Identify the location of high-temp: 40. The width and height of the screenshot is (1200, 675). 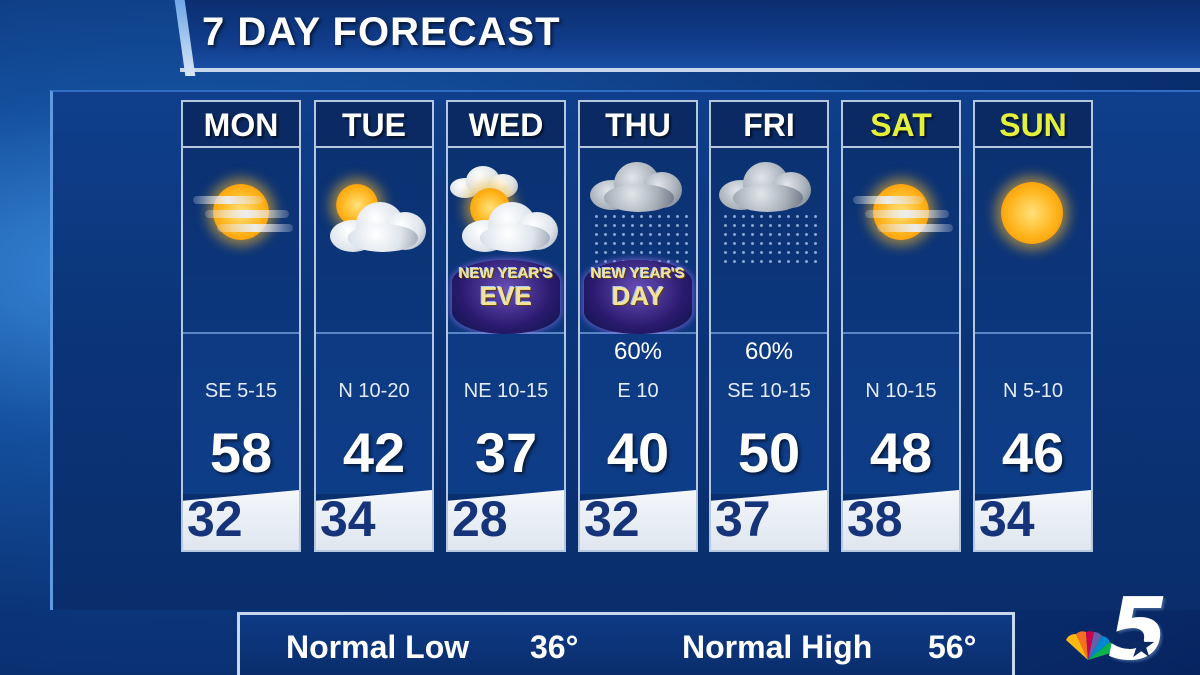
(638, 452).